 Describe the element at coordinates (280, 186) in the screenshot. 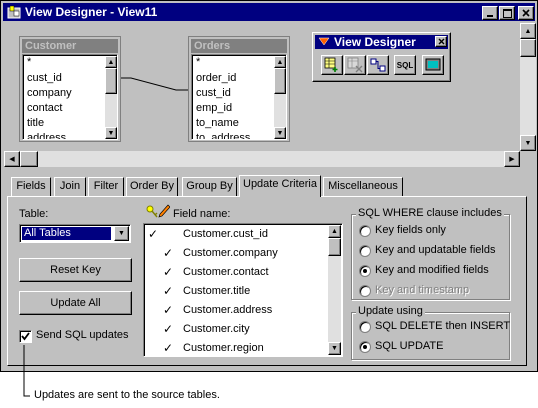

I see `tab-update-criteria: Update Criteria` at that location.